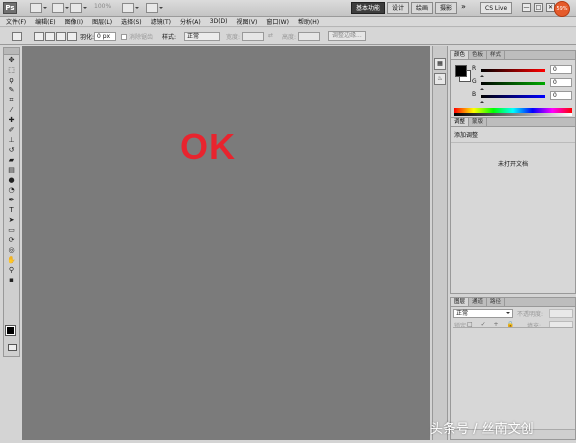 This screenshot has width=576, height=443. Describe the element at coordinates (561, 95) in the screenshot. I see `blue-value-input: 0` at that location.